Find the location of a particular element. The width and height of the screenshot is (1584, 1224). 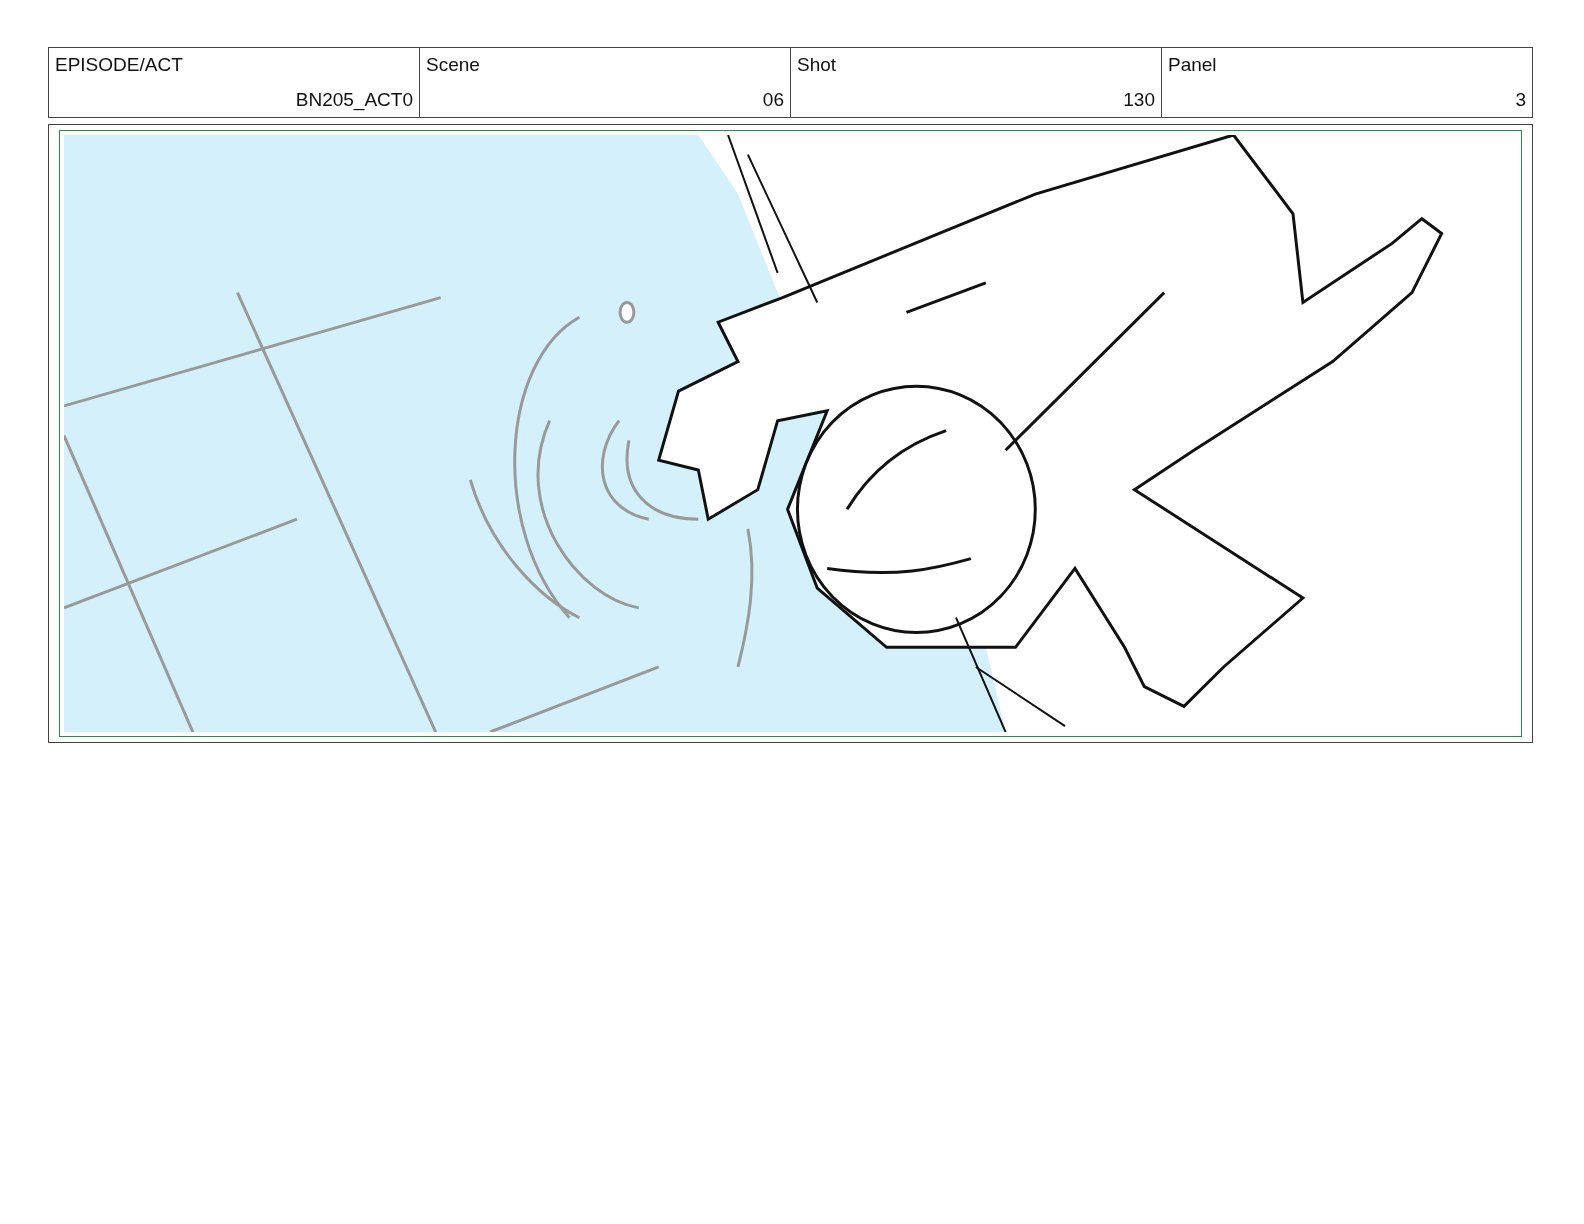

cell-value: 3 is located at coordinates (1520, 100).